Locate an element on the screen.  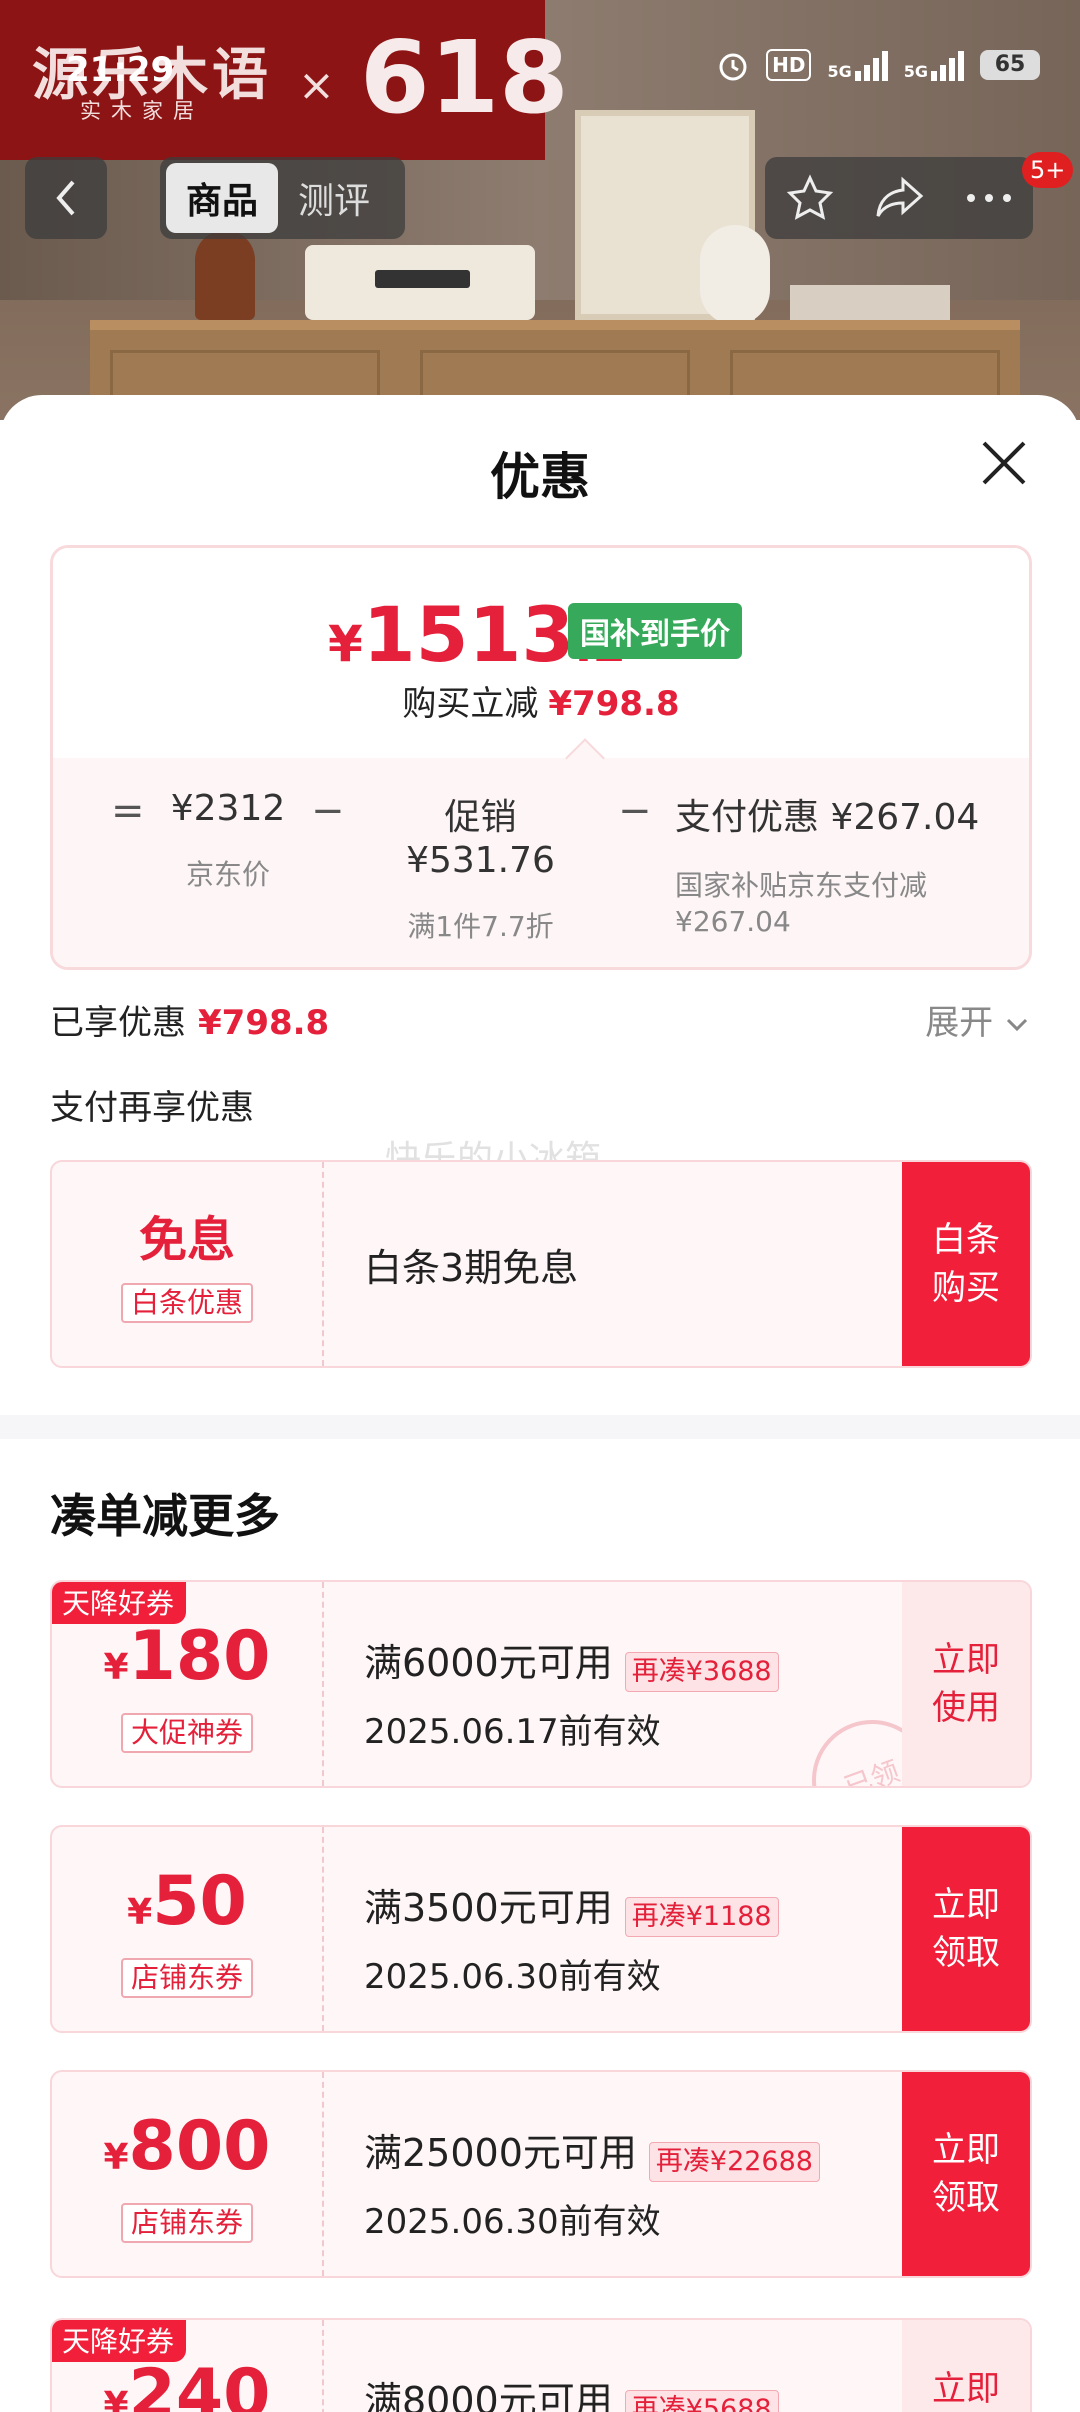
coupon-type: 白条优惠 is located at coordinates (186, 1303).